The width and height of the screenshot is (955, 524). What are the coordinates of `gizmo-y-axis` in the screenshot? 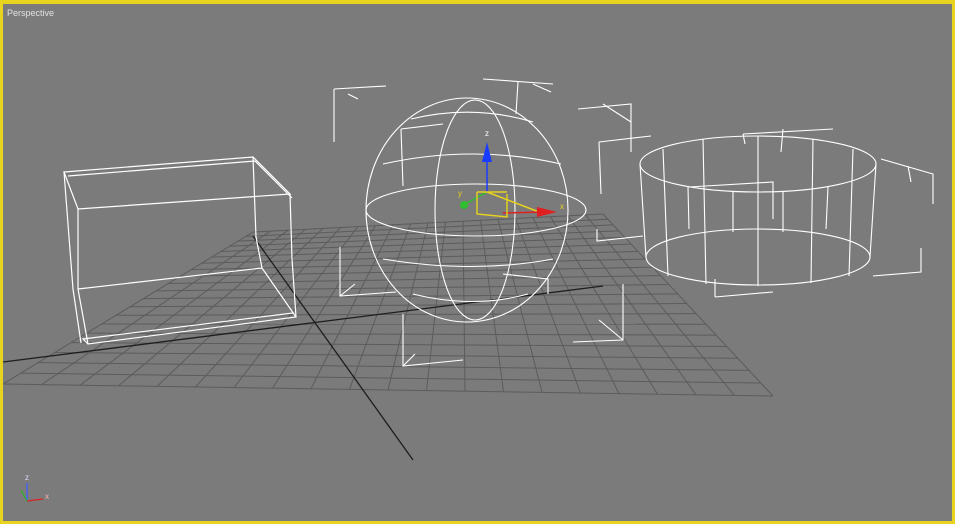 It's located at (476, 198).